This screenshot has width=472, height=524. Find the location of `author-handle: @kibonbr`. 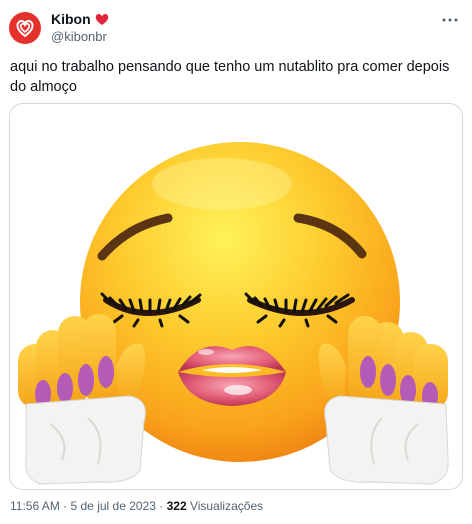

author-handle: @kibonbr is located at coordinates (79, 36).